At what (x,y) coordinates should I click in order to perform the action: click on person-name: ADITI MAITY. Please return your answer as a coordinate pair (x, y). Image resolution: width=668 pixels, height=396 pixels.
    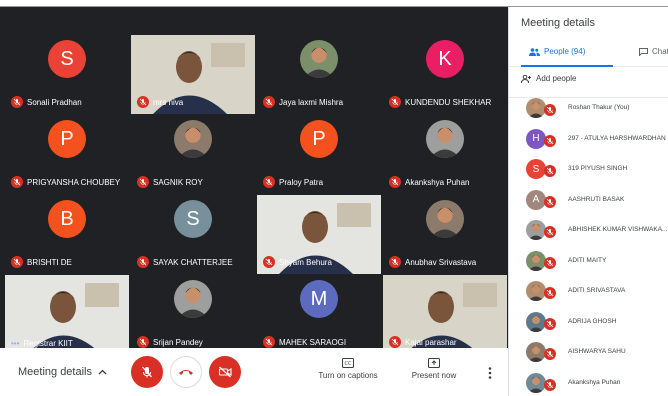
    Looking at the image, I should click on (587, 260).